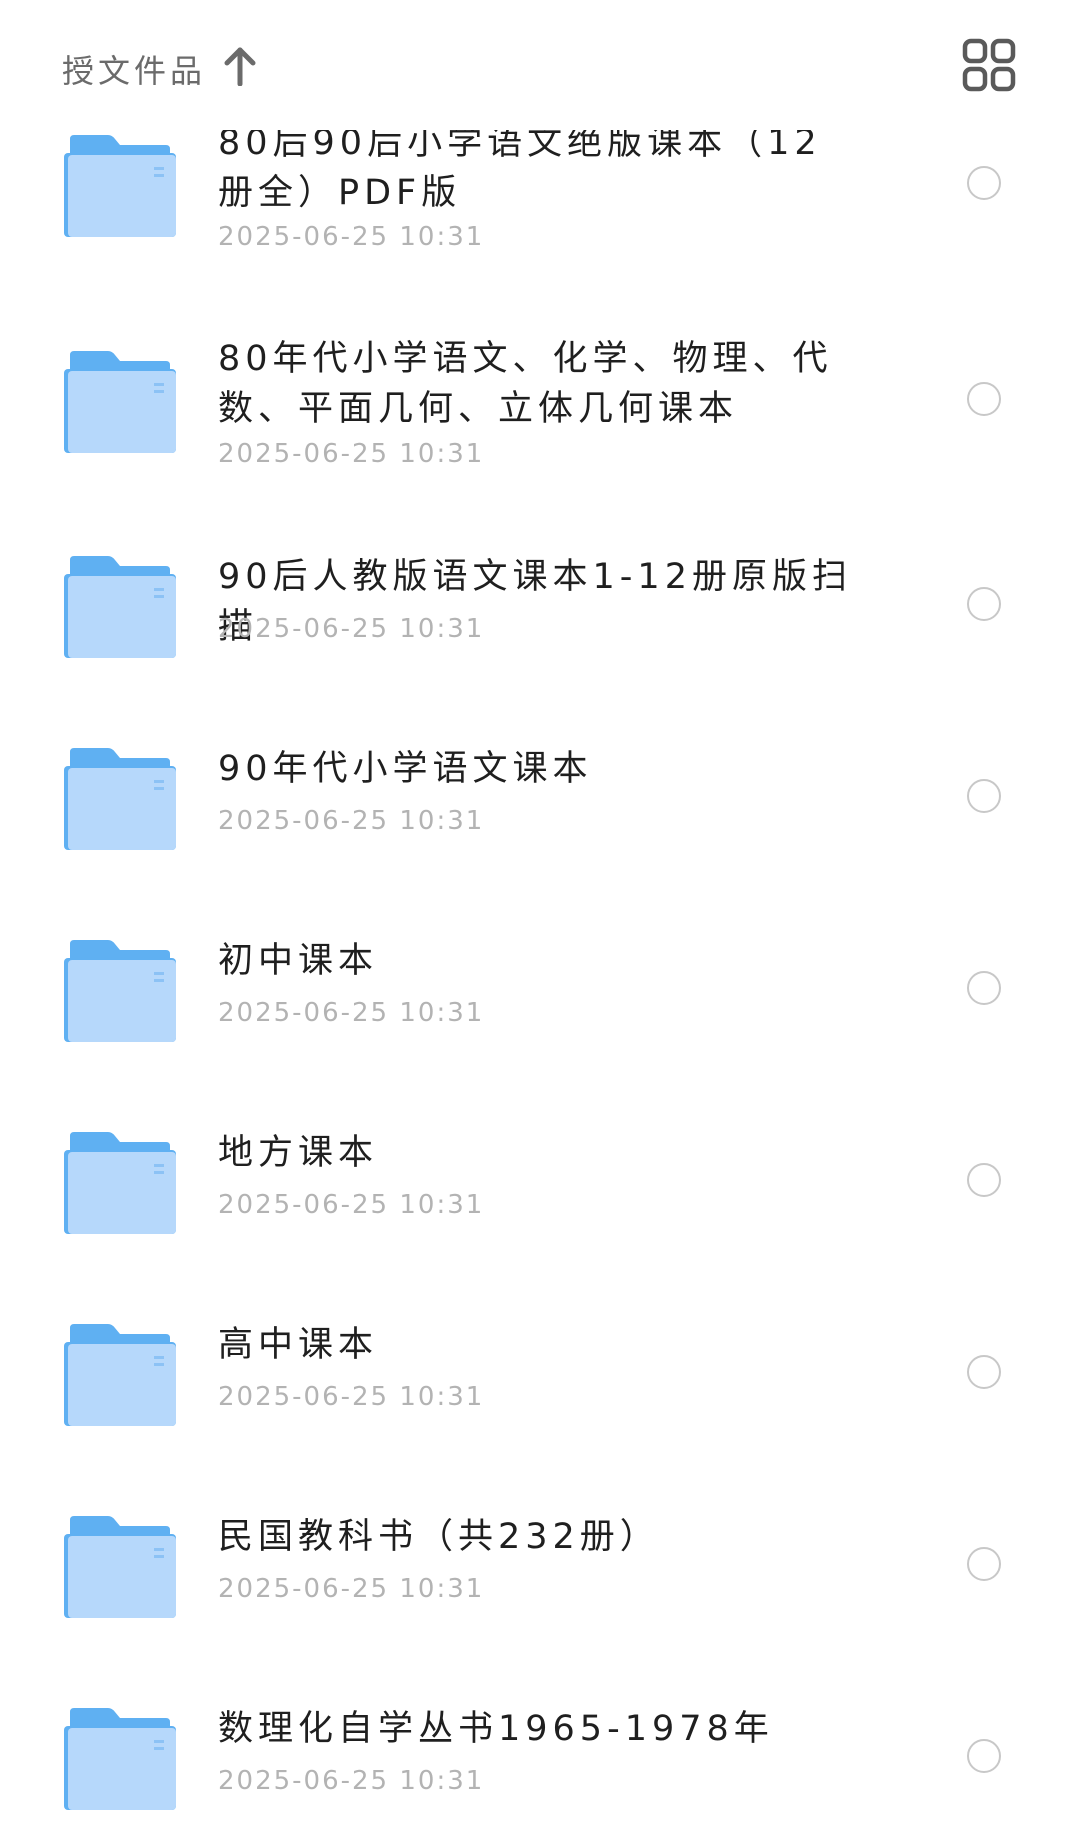  What do you see at coordinates (496, 1729) in the screenshot?
I see `folder-name: 数理化自学丛书1965-1978年` at bounding box center [496, 1729].